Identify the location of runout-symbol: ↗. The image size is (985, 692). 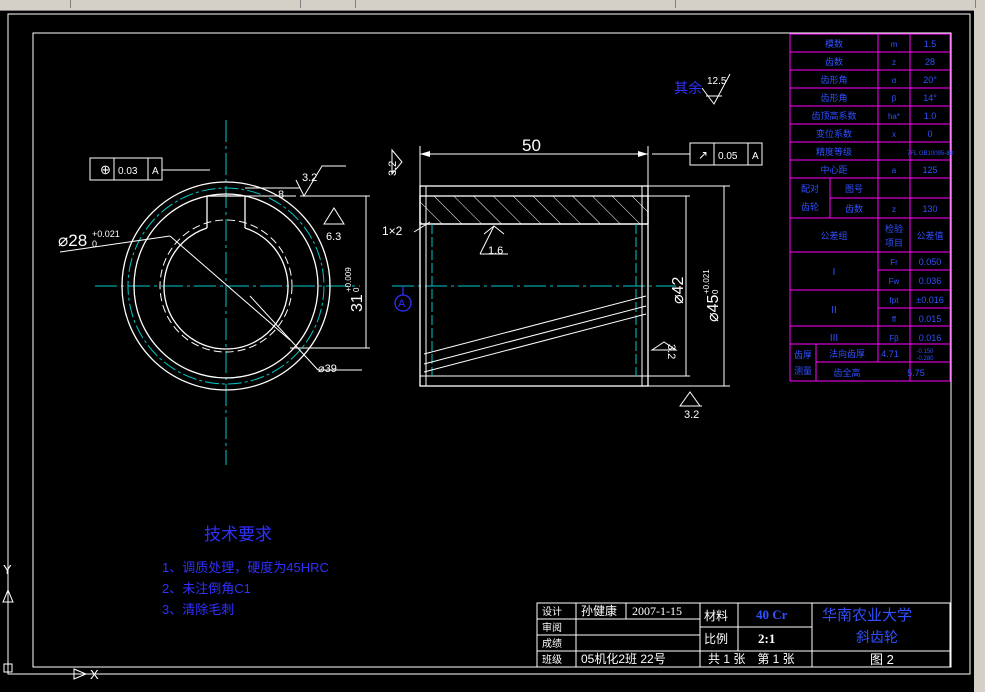
(703, 155).